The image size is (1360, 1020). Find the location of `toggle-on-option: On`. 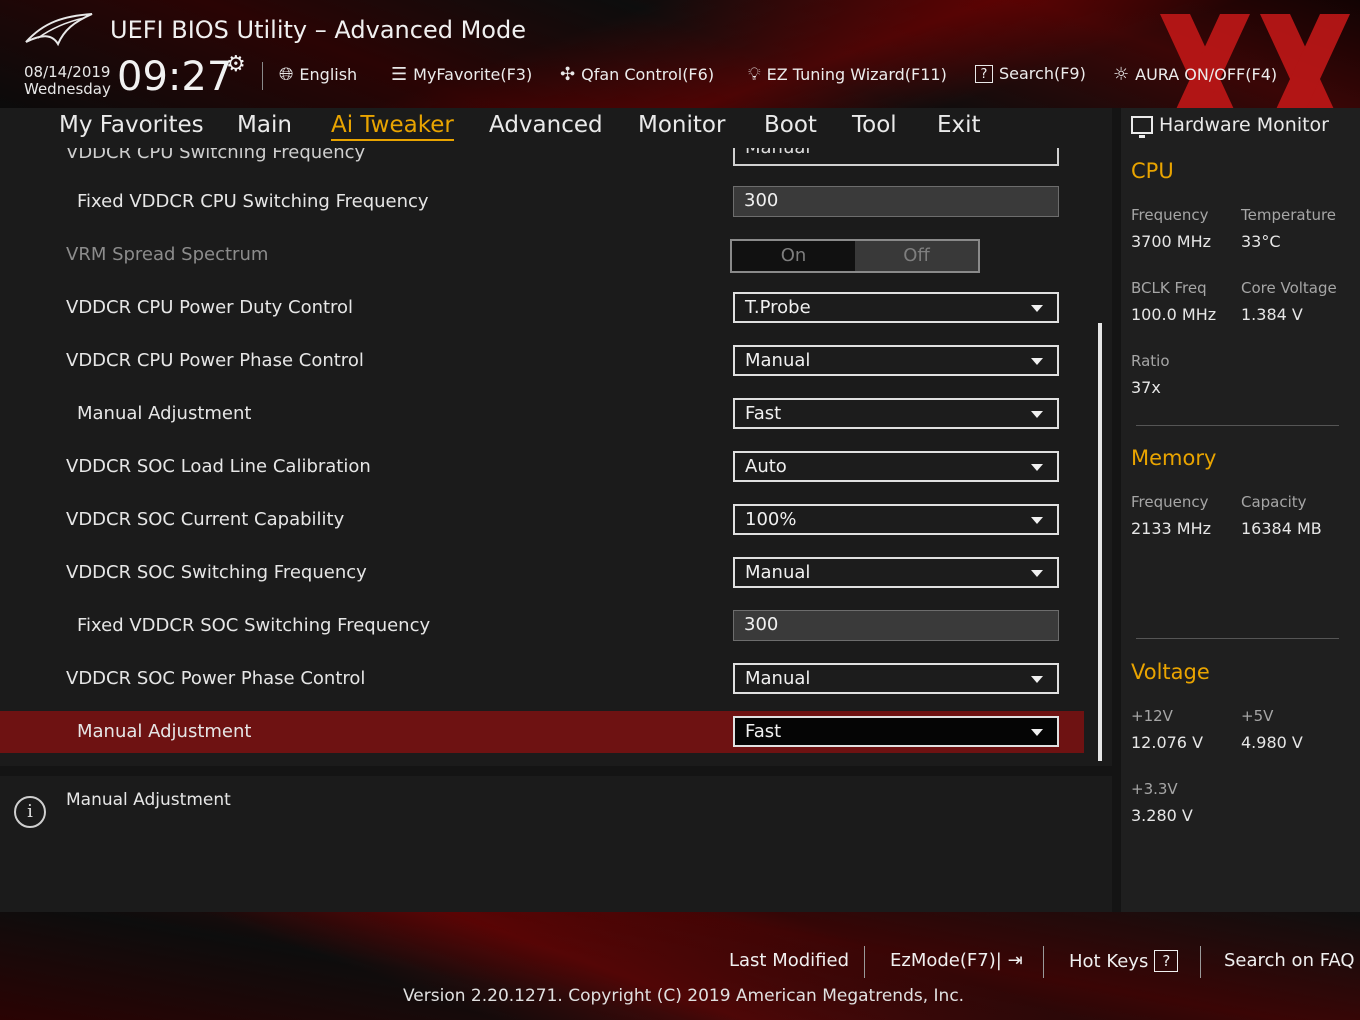

toggle-on-option: On is located at coordinates (793, 256).